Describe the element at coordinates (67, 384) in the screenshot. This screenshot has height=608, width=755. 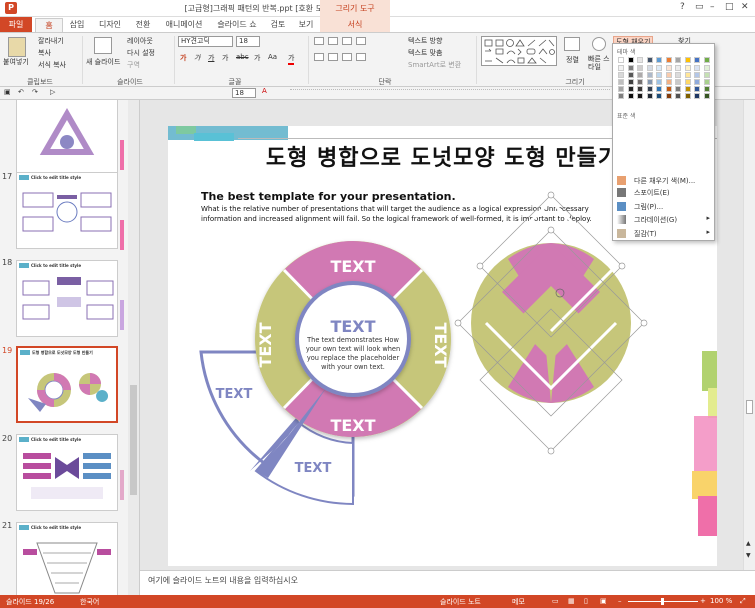
I see `slide-thumbnail-19-selected: 도형 병합으로 도넛모양 도형 만들기` at that location.